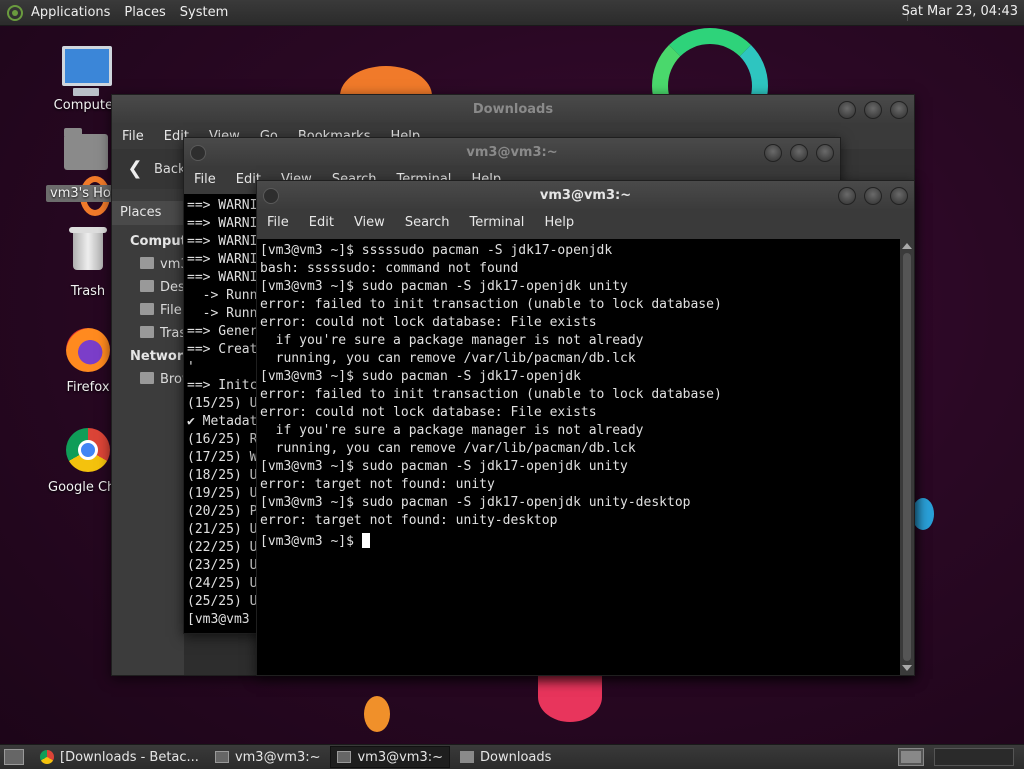  Describe the element at coordinates (585, 222) in the screenshot. I see `terminal-menubar: File Edit View Search Terminal Help` at that location.